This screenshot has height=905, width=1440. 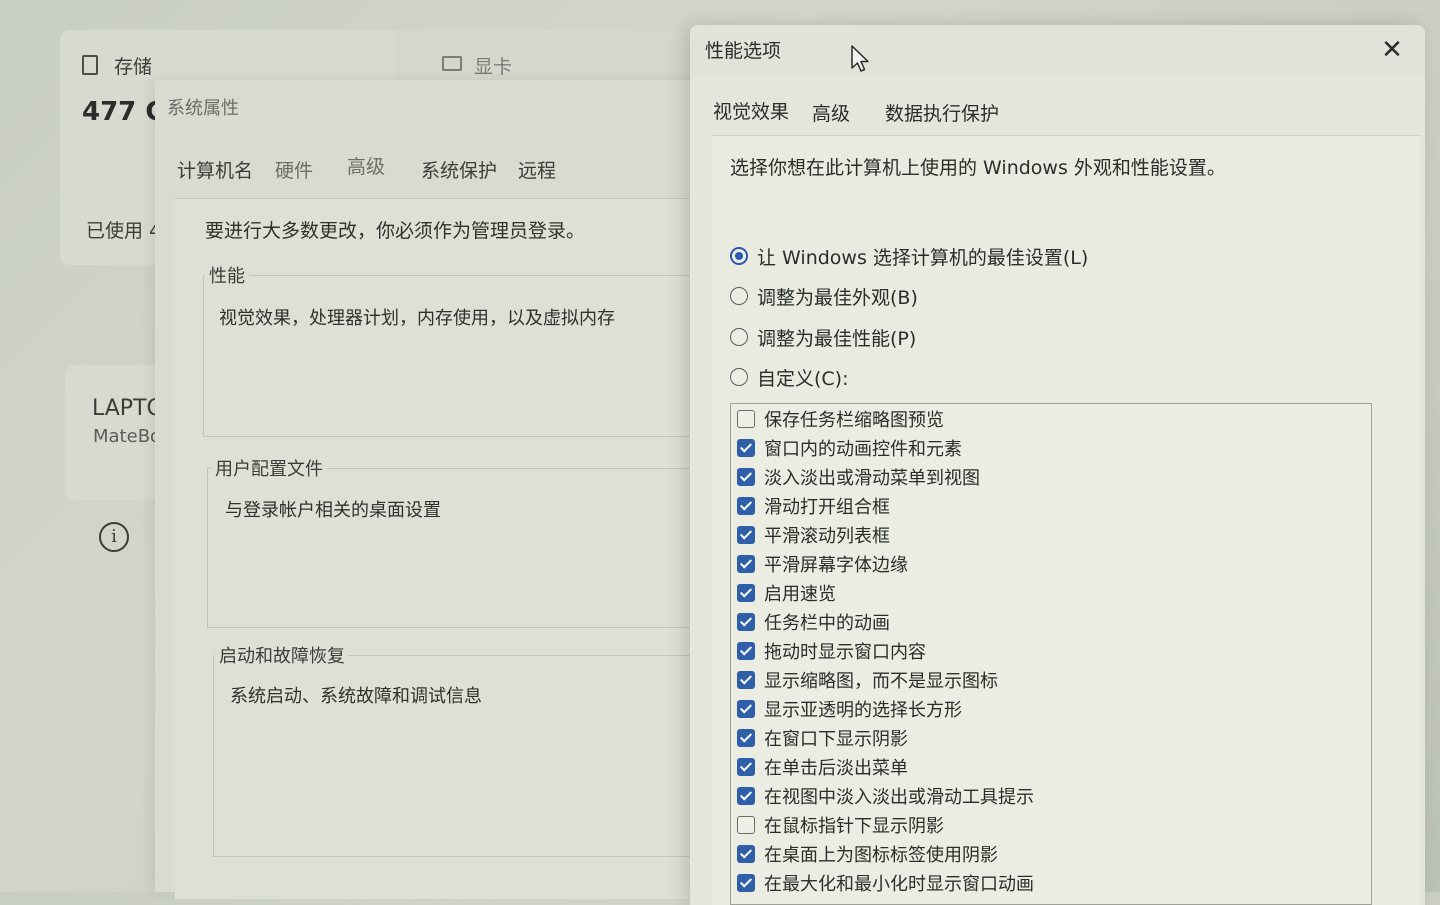 I want to click on checklist-item: 拖动时显示窗口内容, so click(x=831, y=651).